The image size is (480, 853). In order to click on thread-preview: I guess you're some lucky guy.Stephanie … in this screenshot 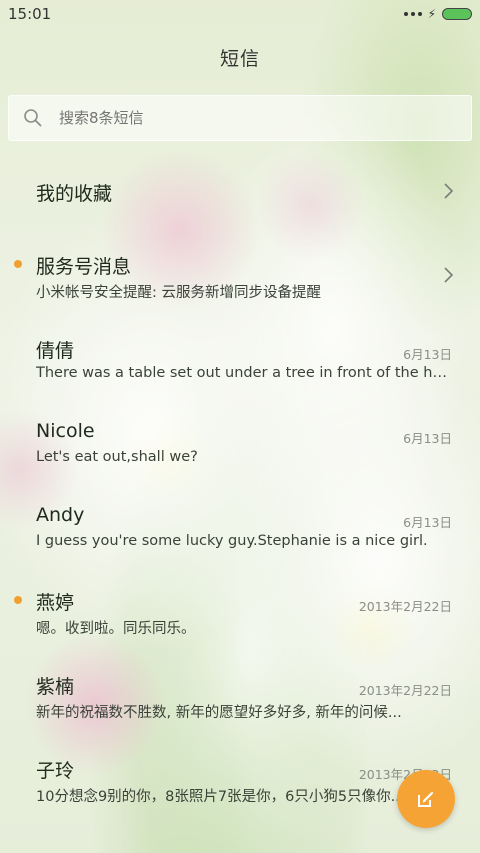, I will do `click(232, 541)`.